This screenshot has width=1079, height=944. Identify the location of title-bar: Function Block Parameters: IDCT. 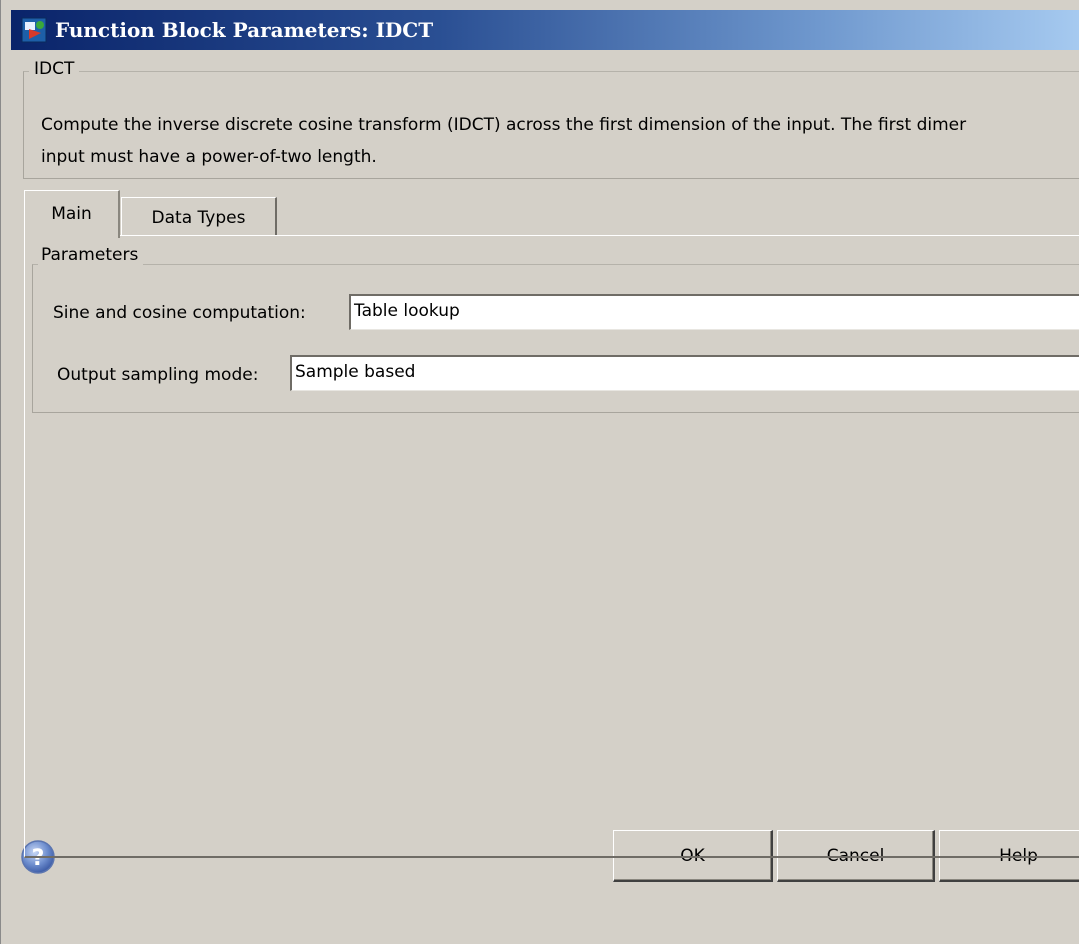
(545, 30).